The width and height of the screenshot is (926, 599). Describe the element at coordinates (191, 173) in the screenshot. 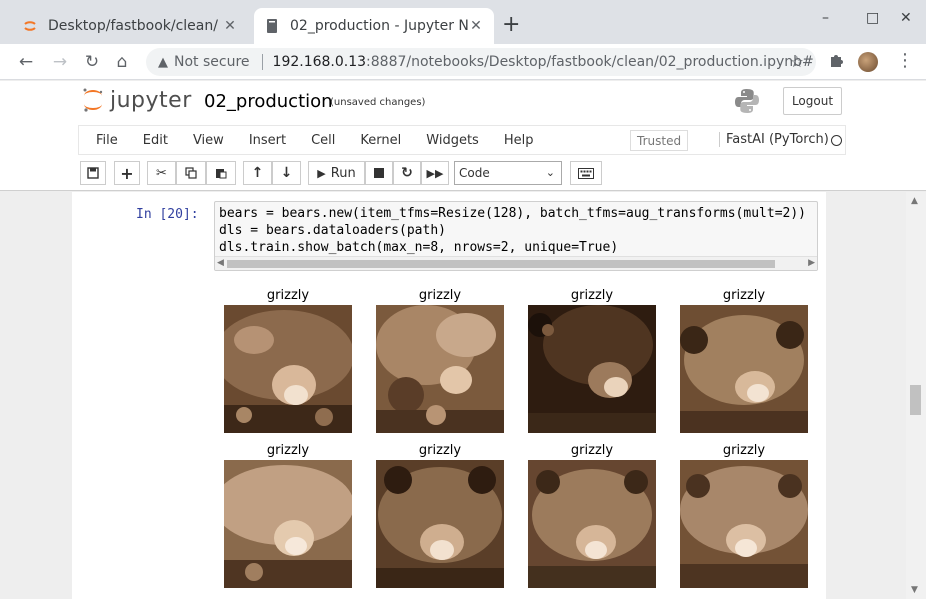

I see `copy-icon` at that location.